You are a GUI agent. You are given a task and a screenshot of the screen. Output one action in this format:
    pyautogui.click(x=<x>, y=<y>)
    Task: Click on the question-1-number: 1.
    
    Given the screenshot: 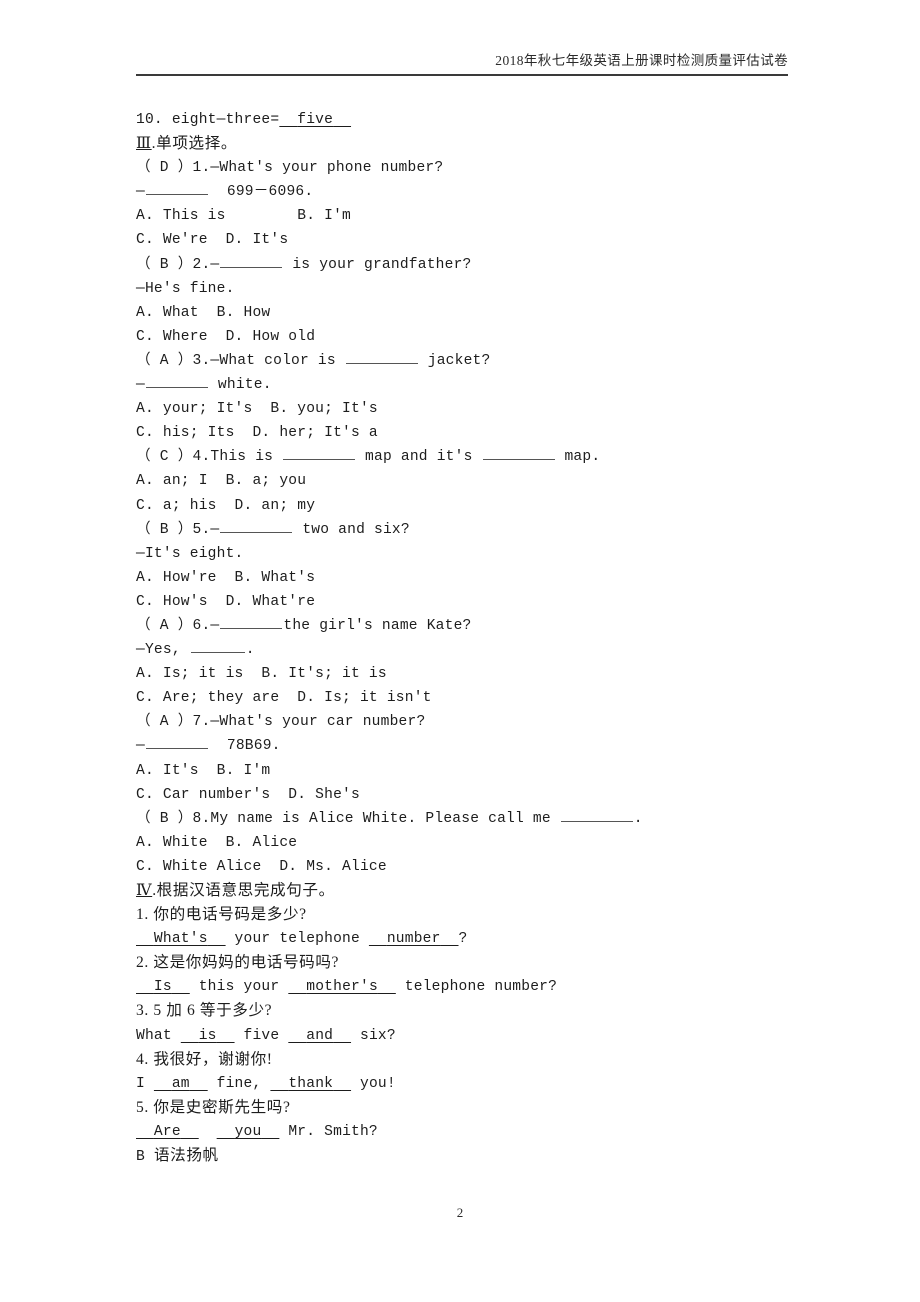 What is the action you would take?
    pyautogui.click(x=201, y=168)
    